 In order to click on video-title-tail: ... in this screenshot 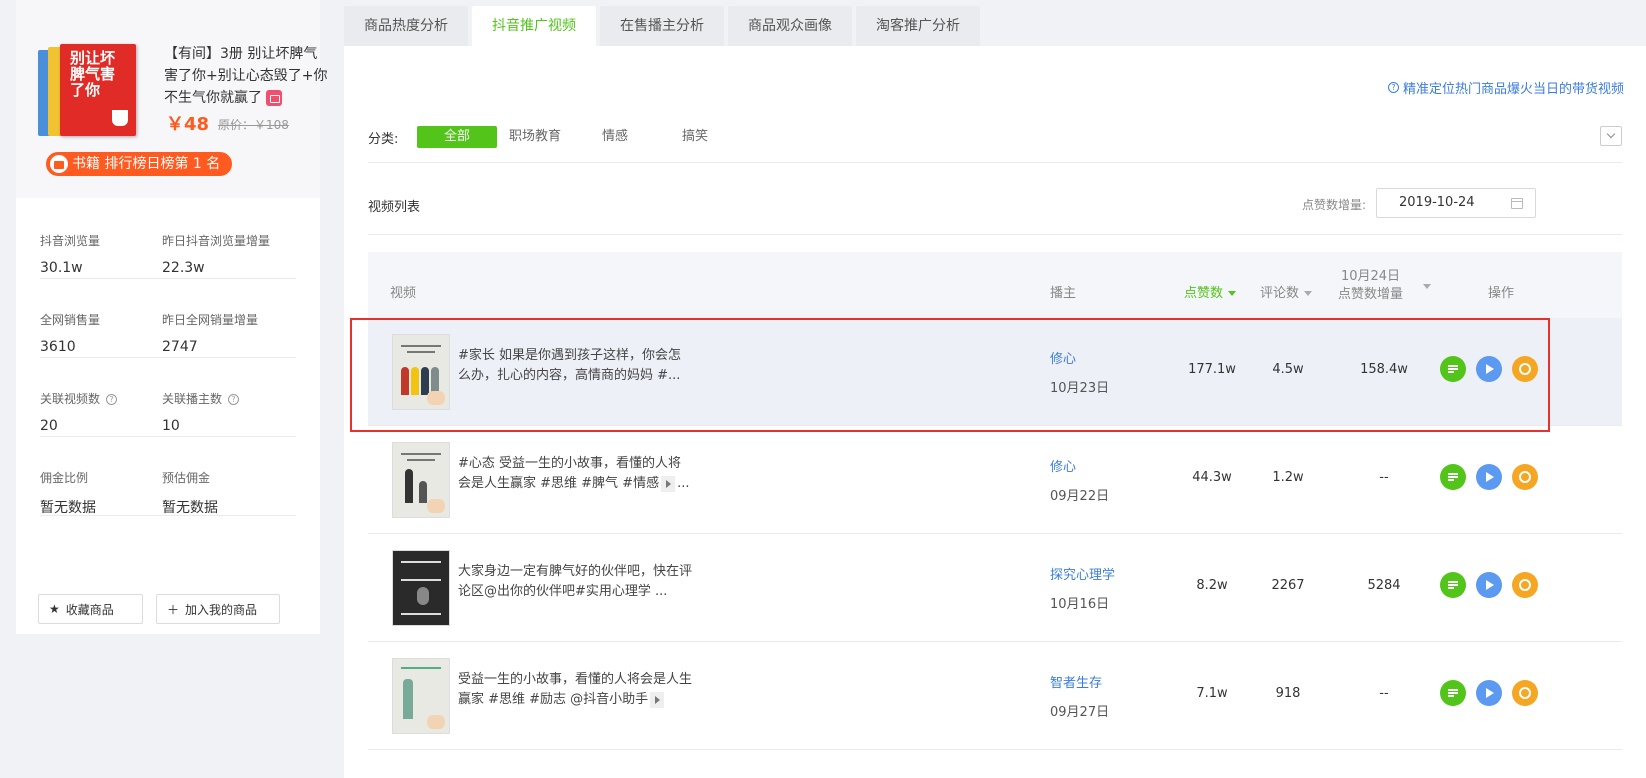, I will do `click(683, 483)`.